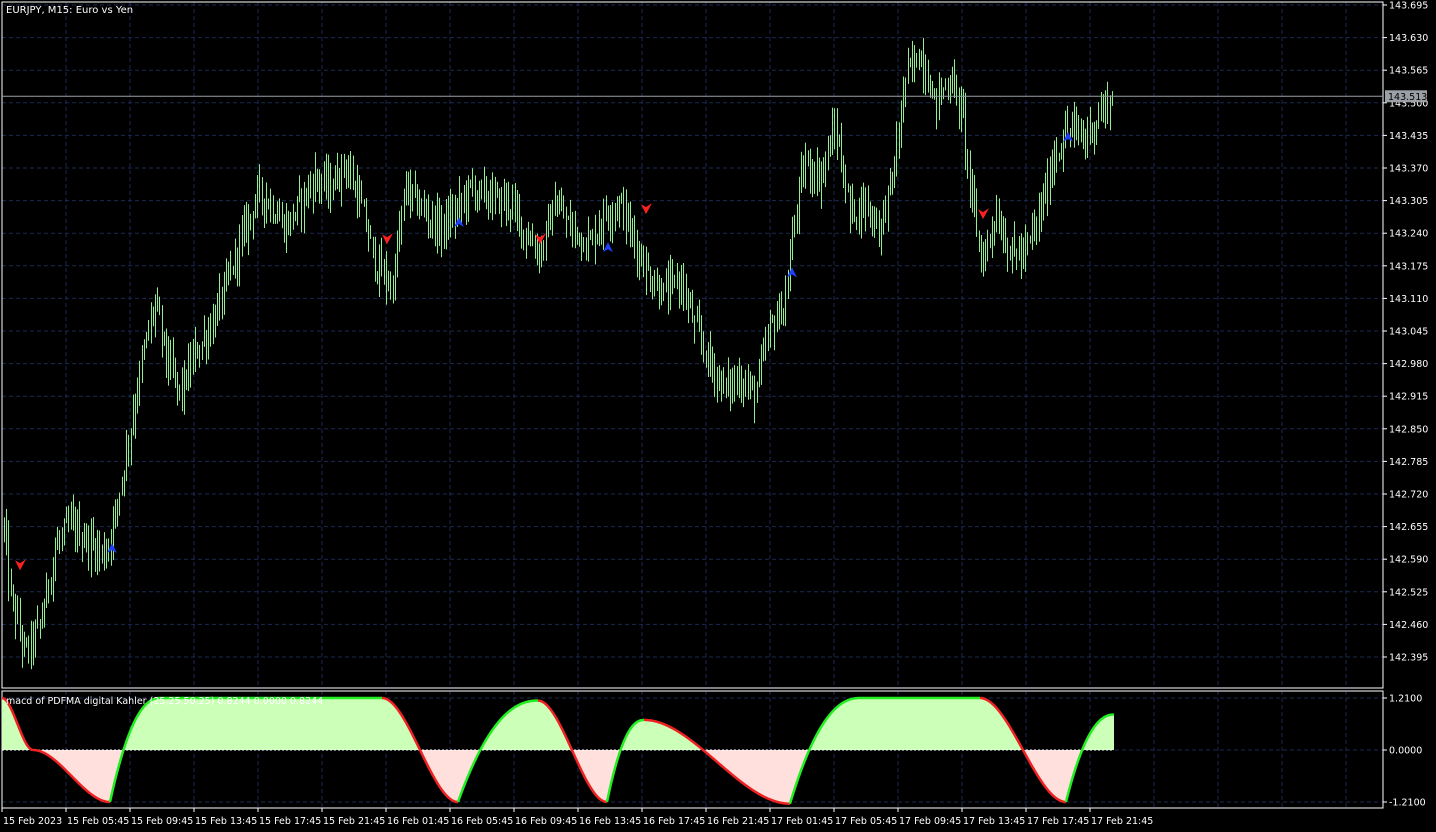  I want to click on time-tick-label: 16 Feb 01:45, so click(418, 821).